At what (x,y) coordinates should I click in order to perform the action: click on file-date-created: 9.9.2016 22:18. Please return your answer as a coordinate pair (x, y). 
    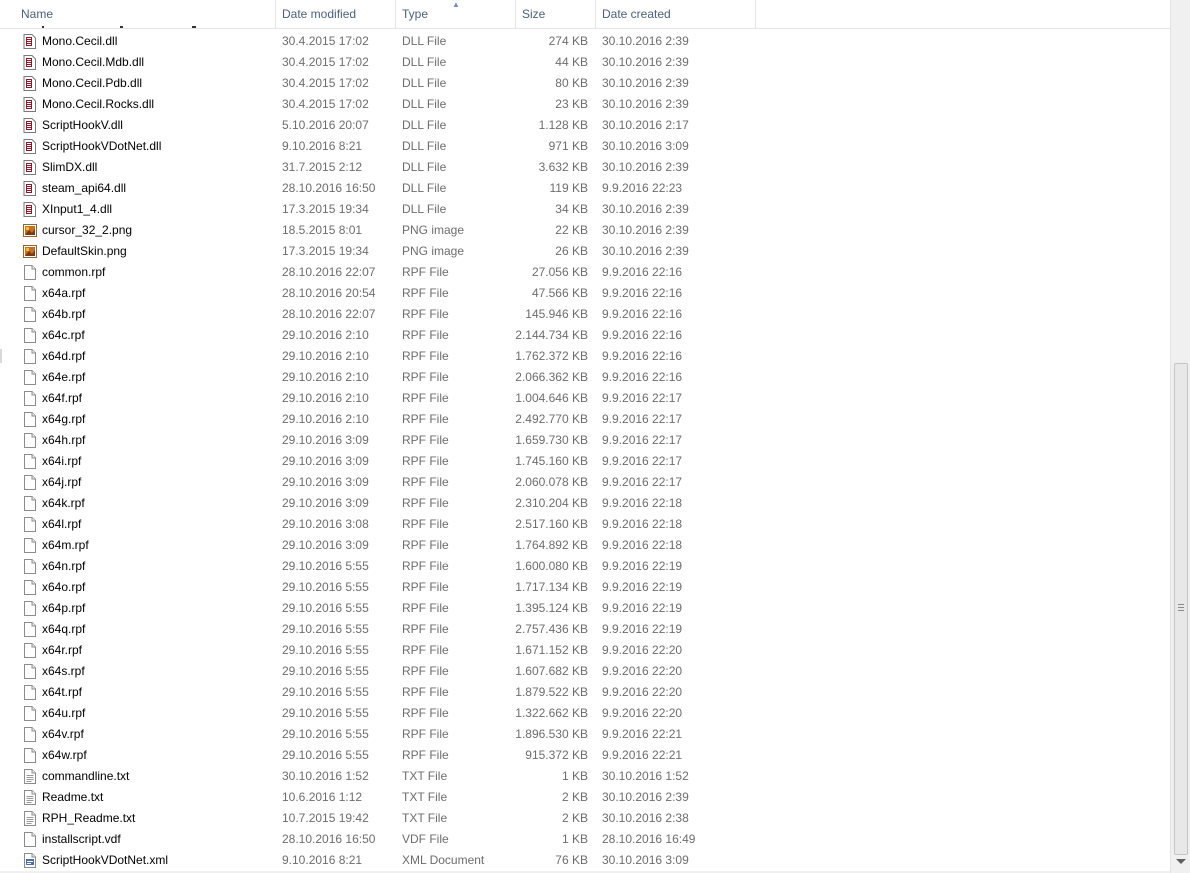
    Looking at the image, I should click on (642, 524).